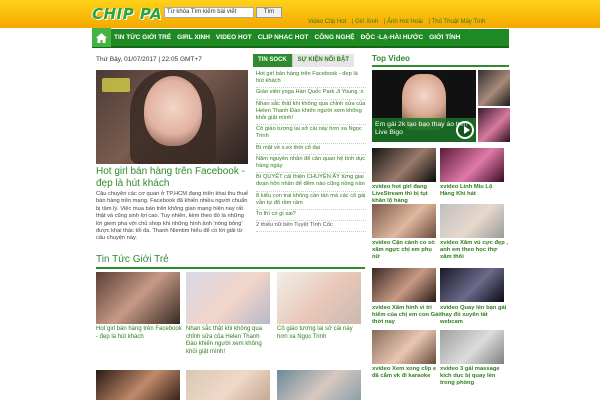 The width and height of the screenshot is (600, 400). I want to click on video-title: xvideo Linh Miu Lộ Hàng Khi hát, so click(474, 191).